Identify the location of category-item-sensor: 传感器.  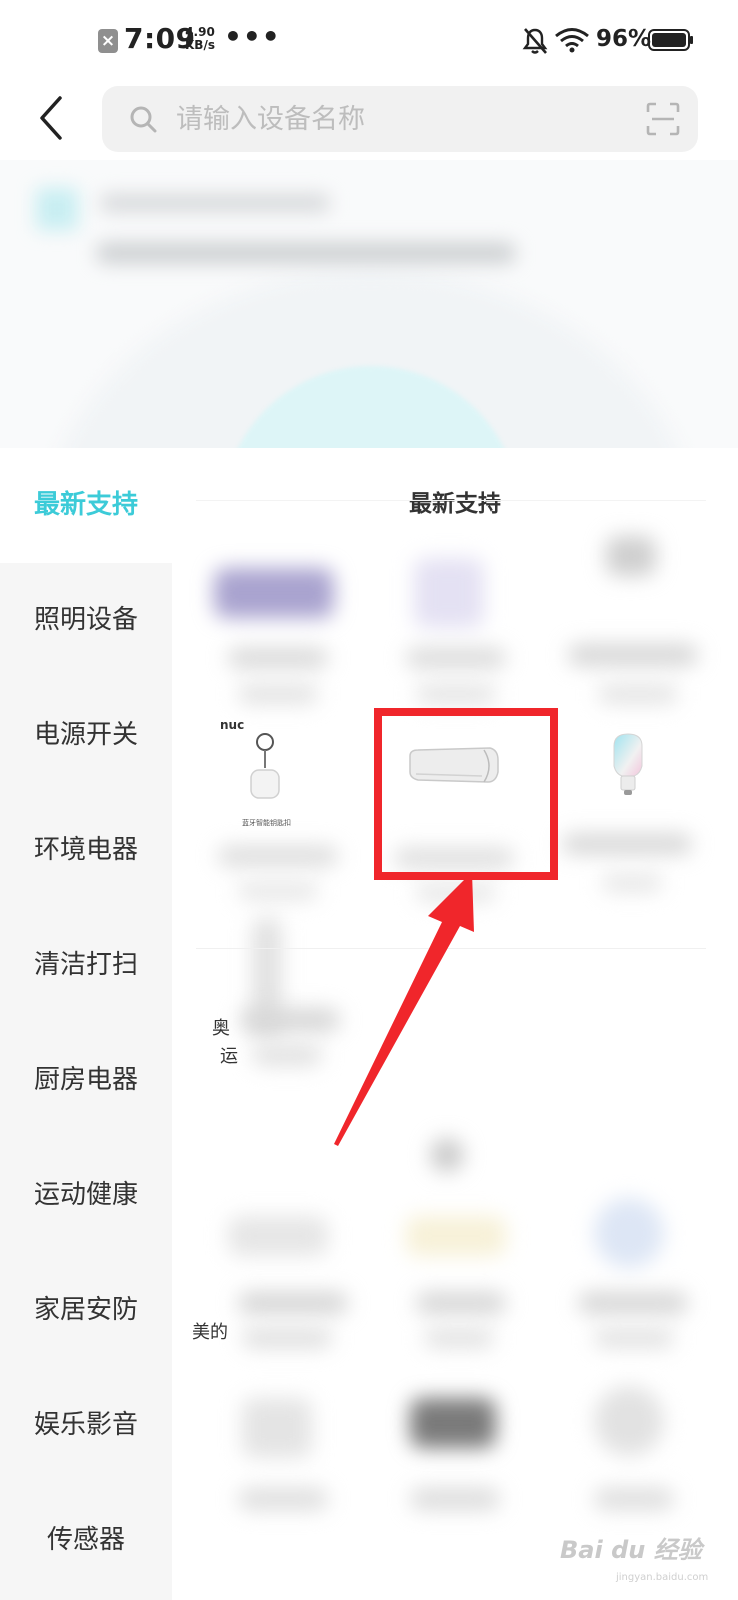
(86, 1540).